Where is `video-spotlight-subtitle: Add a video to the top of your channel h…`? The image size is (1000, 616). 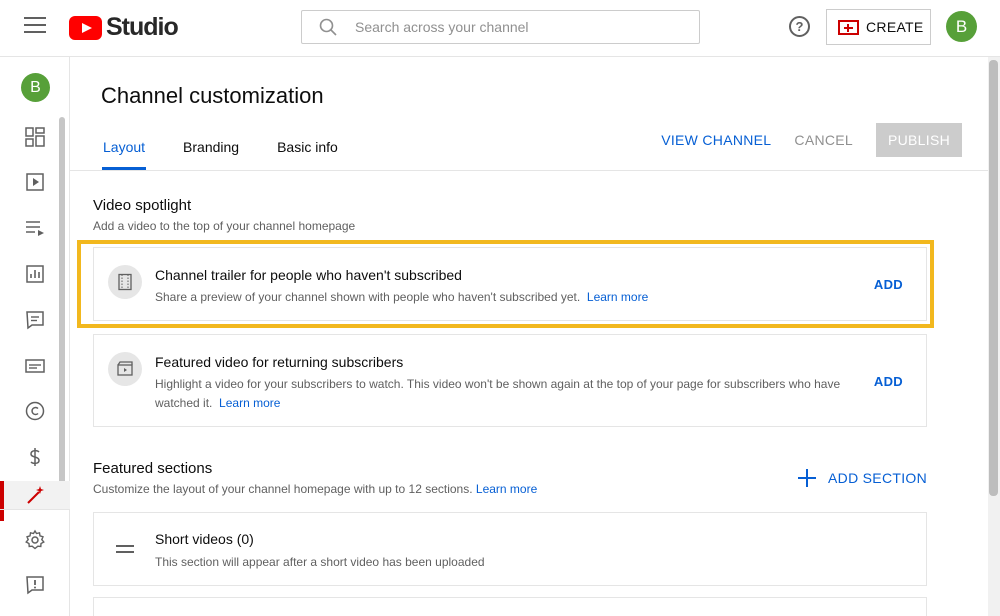
video-spotlight-subtitle: Add a video to the top of your channel h… is located at coordinates (224, 226).